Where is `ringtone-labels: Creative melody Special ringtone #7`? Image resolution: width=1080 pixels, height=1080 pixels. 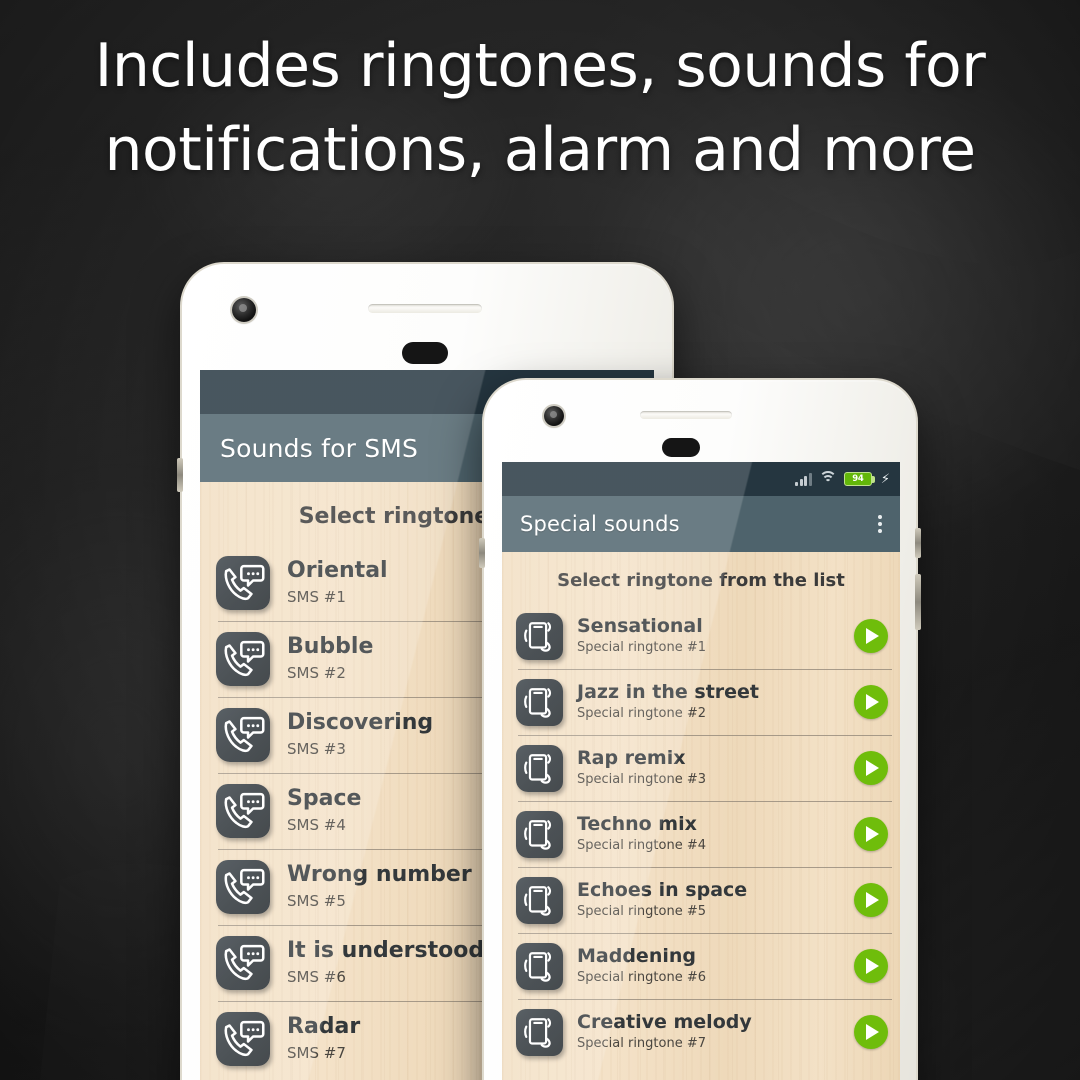 ringtone-labels: Creative melody Special ringtone #7 is located at coordinates (664, 1032).